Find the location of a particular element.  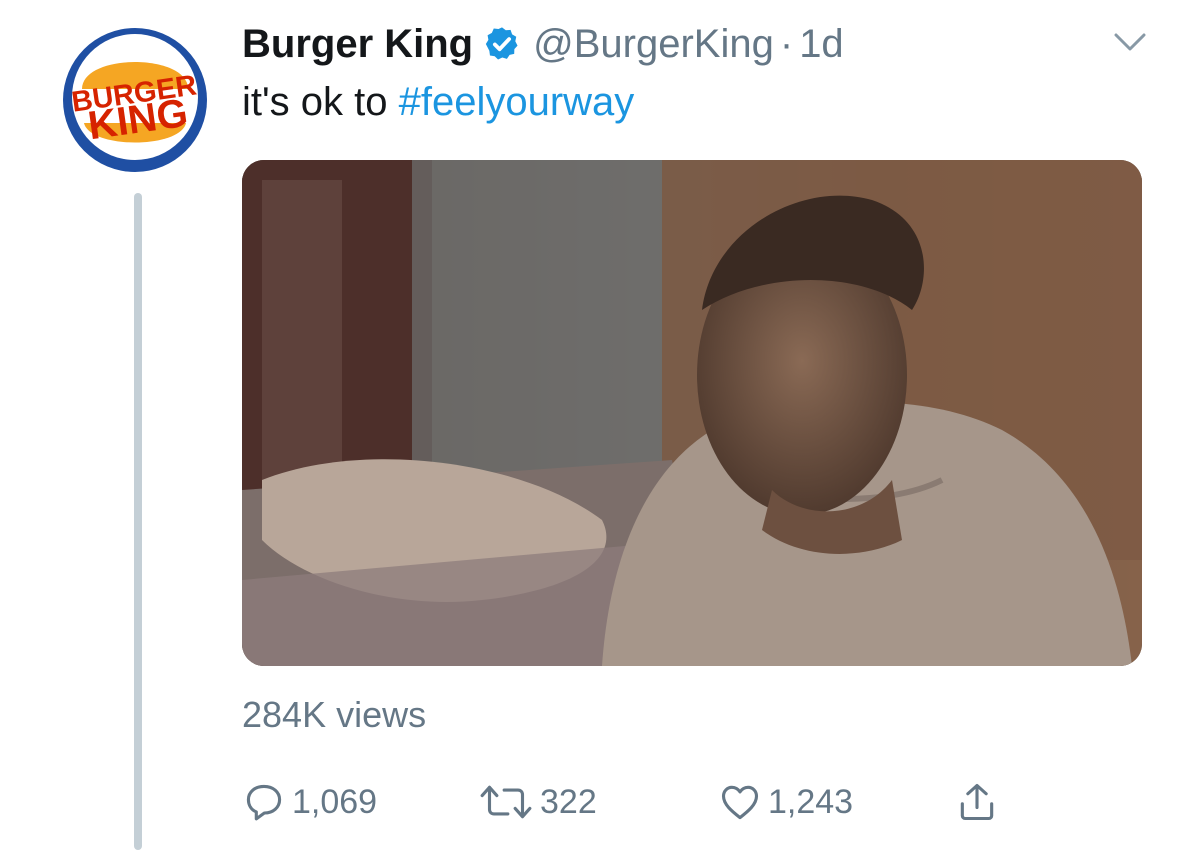

retweet-icon is located at coordinates (506, 802).